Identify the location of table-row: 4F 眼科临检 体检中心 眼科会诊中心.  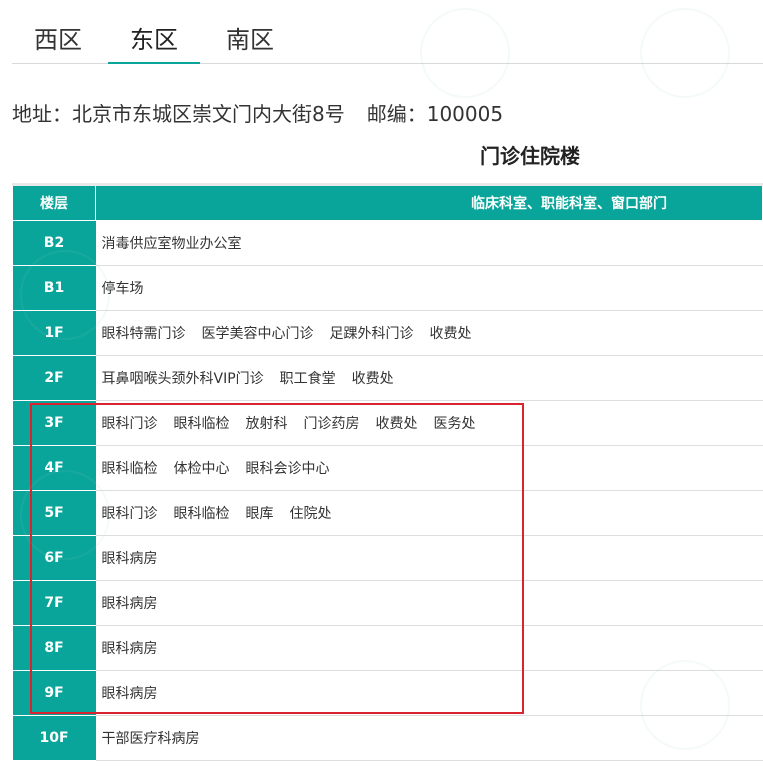
(387, 468).